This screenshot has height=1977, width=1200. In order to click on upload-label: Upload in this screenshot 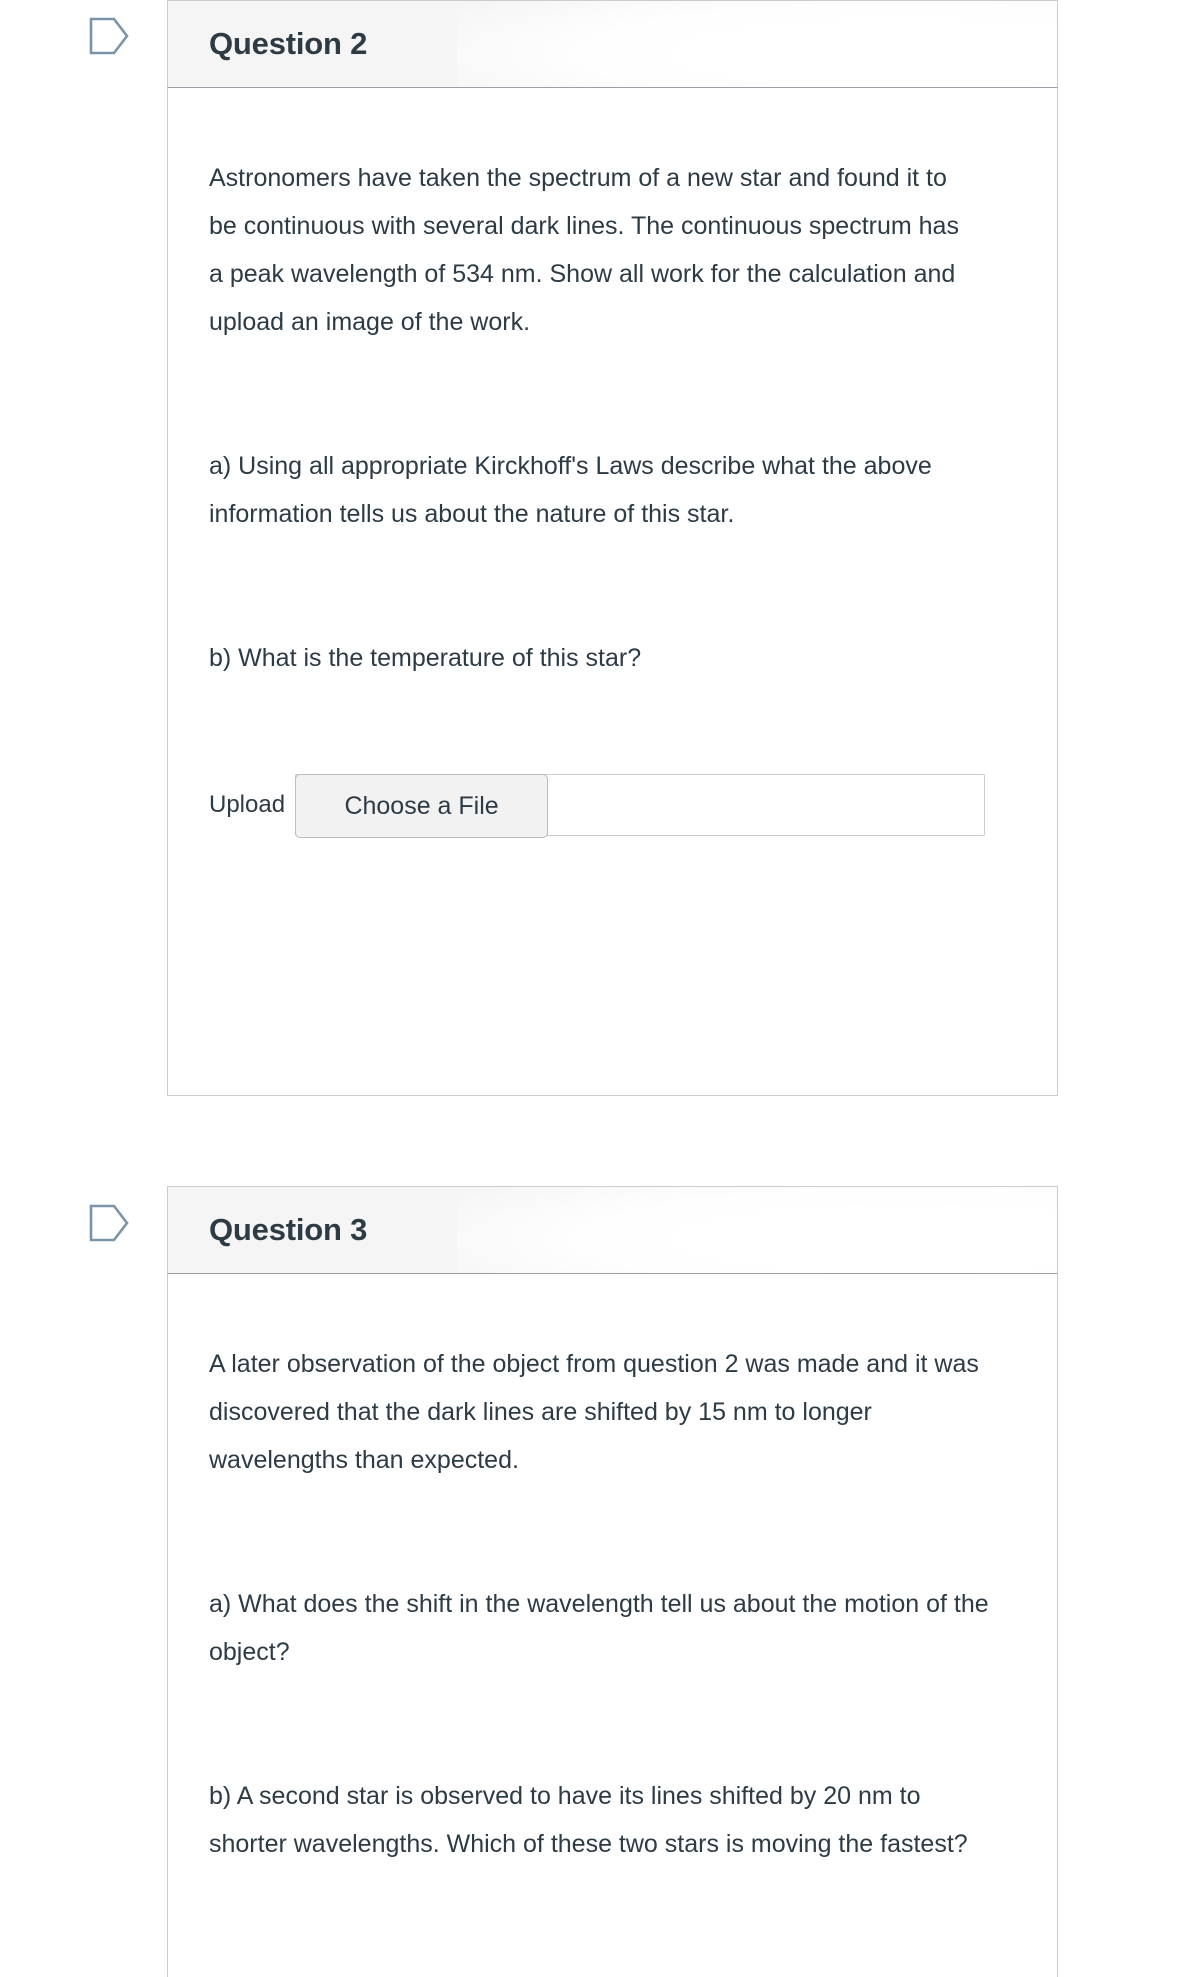, I will do `click(247, 804)`.